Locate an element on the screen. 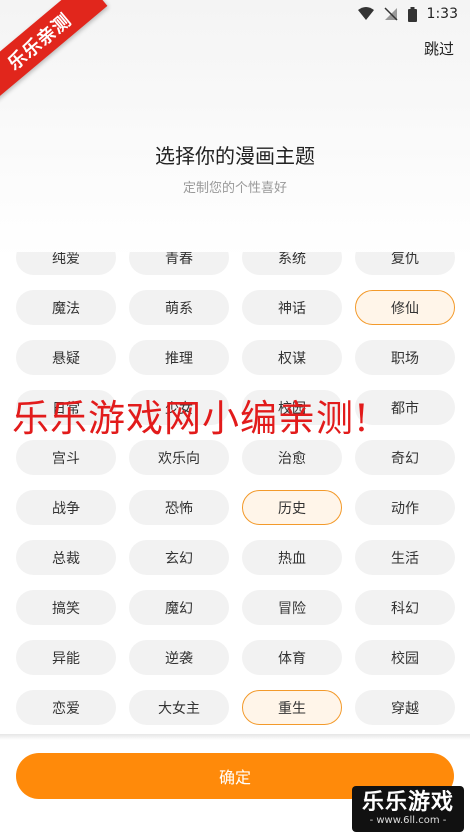 Image resolution: width=470 pixels, height=835 pixels. topic-chip: 大女主 is located at coordinates (179, 707).